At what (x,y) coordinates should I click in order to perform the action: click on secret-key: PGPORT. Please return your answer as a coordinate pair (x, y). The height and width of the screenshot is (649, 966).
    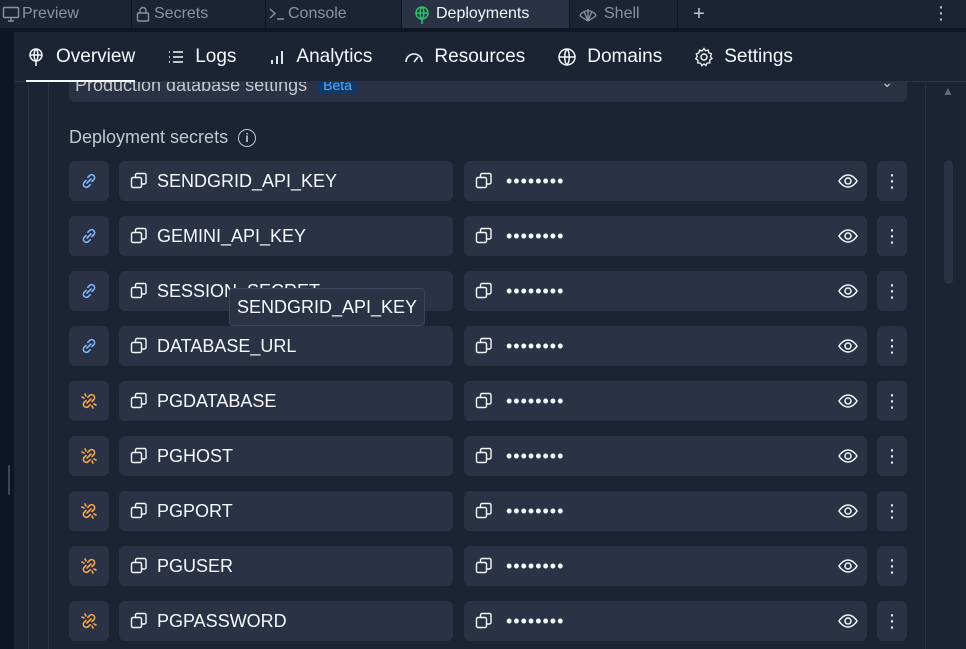
    Looking at the image, I should click on (195, 510).